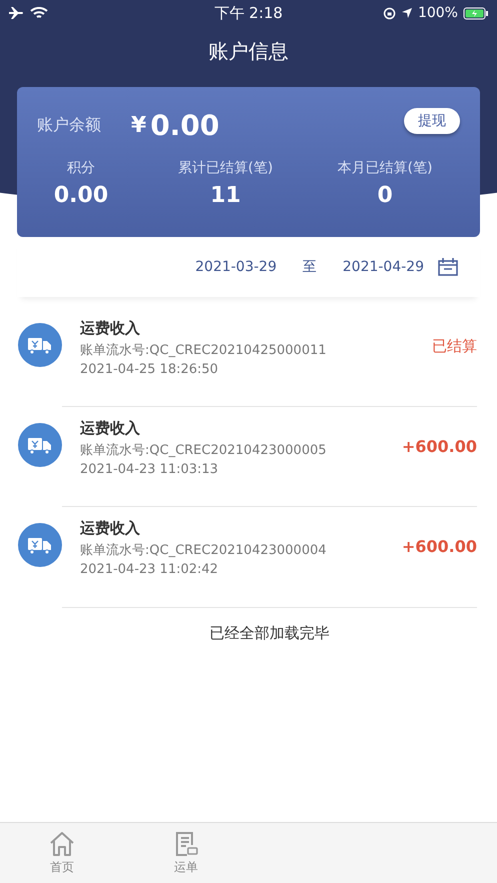  What do you see at coordinates (269, 625) in the screenshot?
I see `end-of-list-message: 已经全部加载完毕` at bounding box center [269, 625].